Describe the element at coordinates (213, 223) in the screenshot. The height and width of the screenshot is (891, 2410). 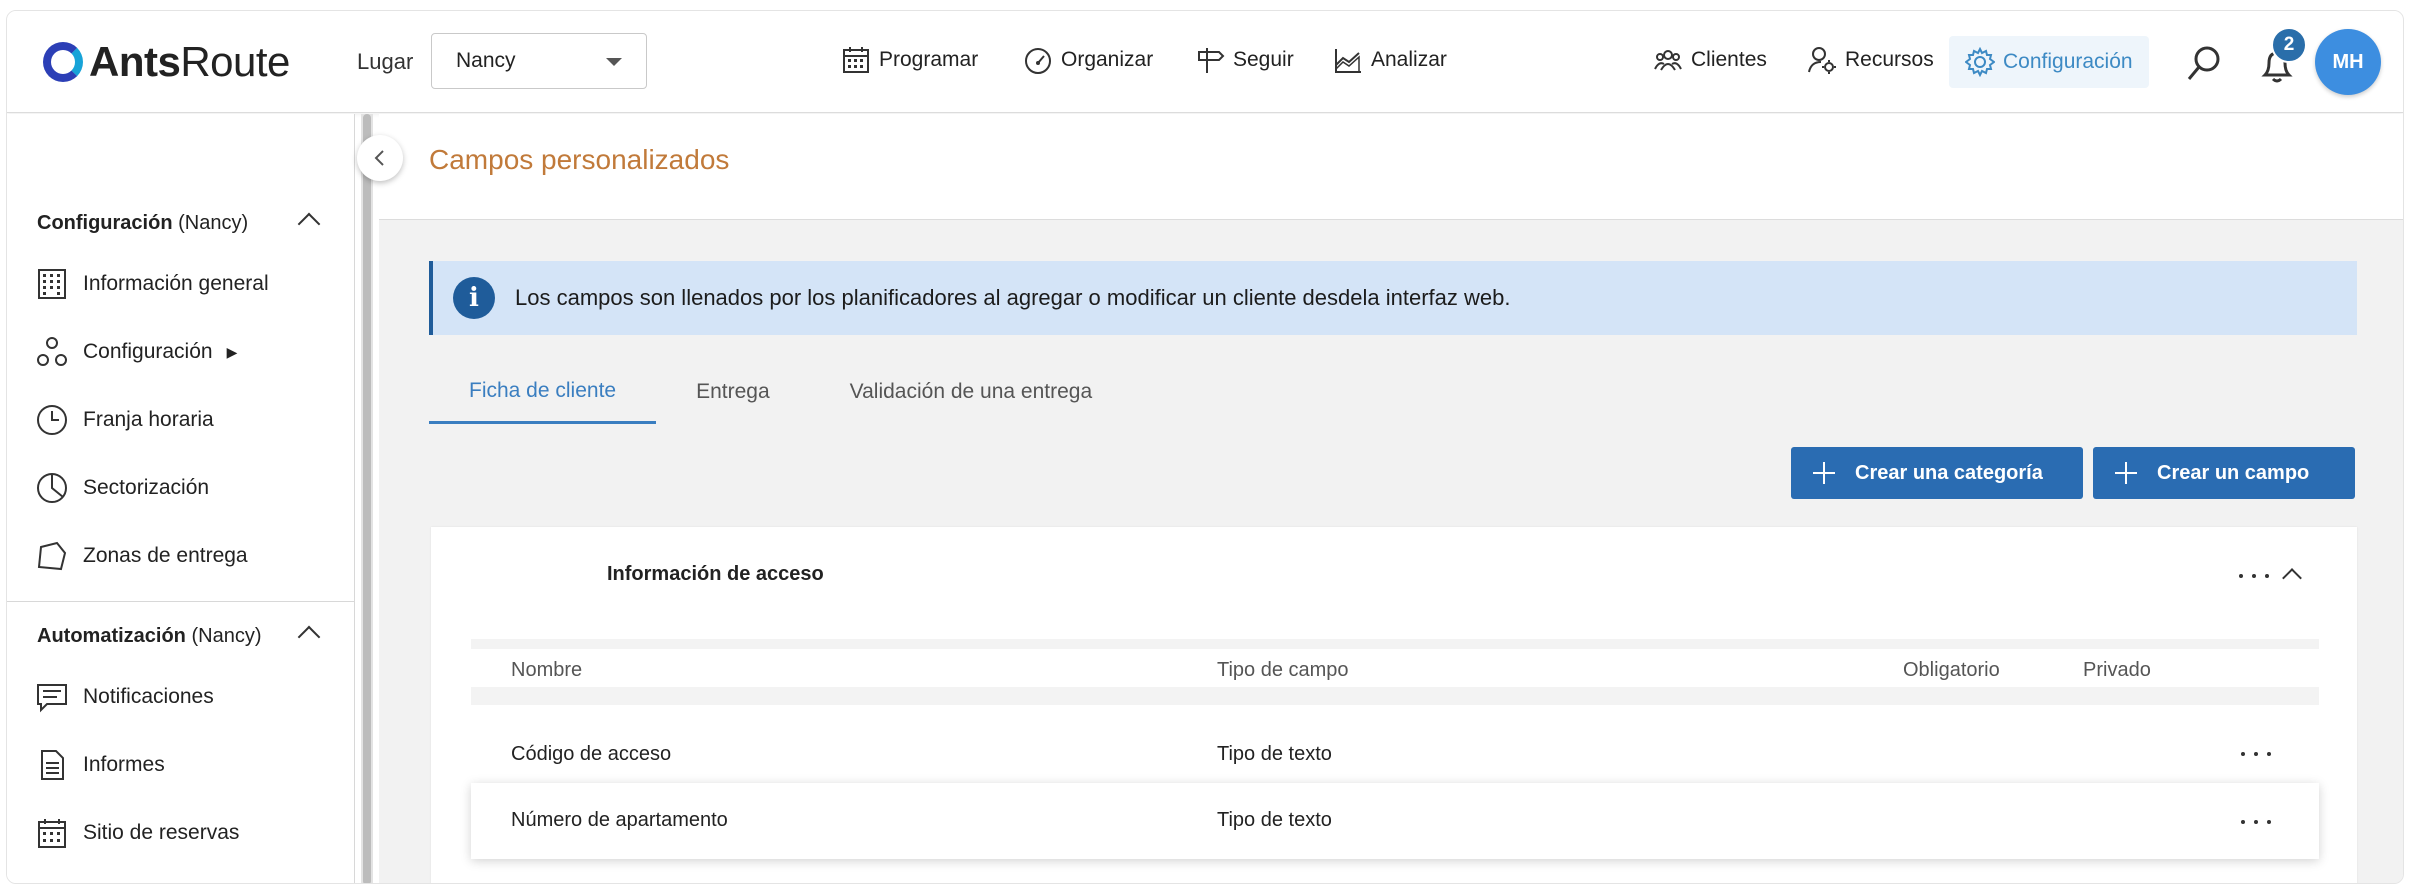
I see `section-suffix: (Nancy)` at that location.